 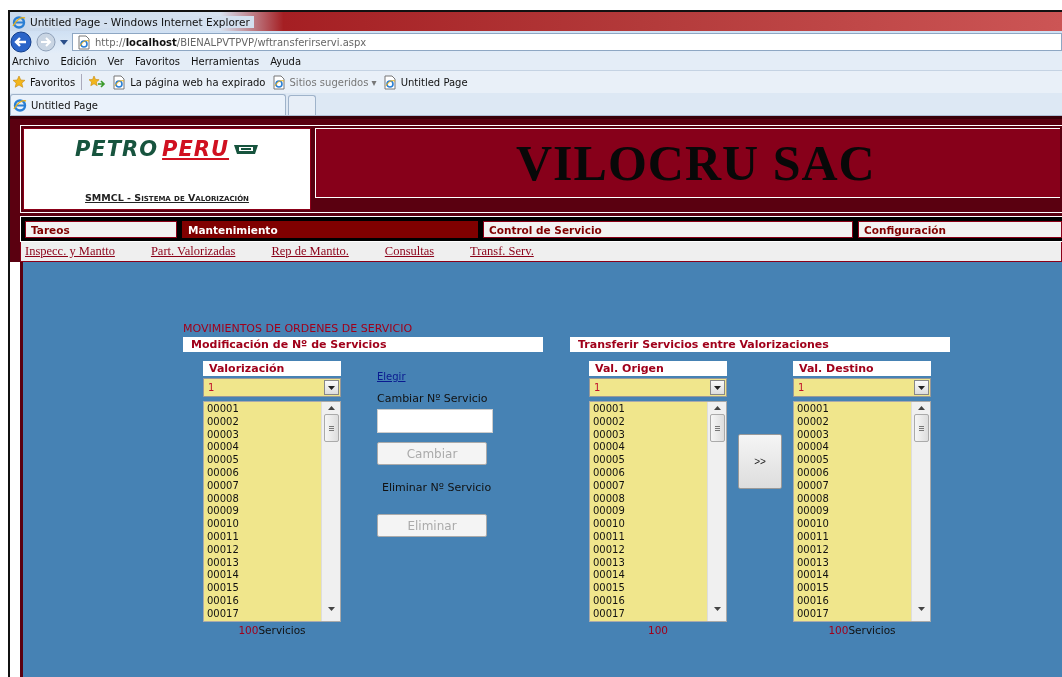 What do you see at coordinates (435, 421) in the screenshot?
I see `service-number-field` at bounding box center [435, 421].